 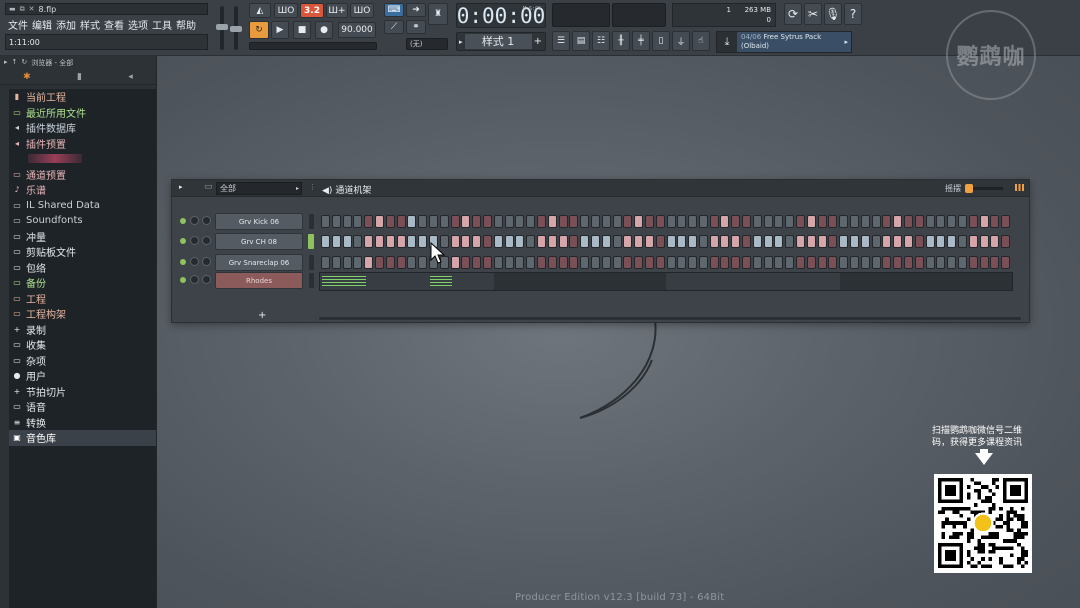 What do you see at coordinates (82, 407) in the screenshot?
I see `browser-item: ▭ 语音` at bounding box center [82, 407].